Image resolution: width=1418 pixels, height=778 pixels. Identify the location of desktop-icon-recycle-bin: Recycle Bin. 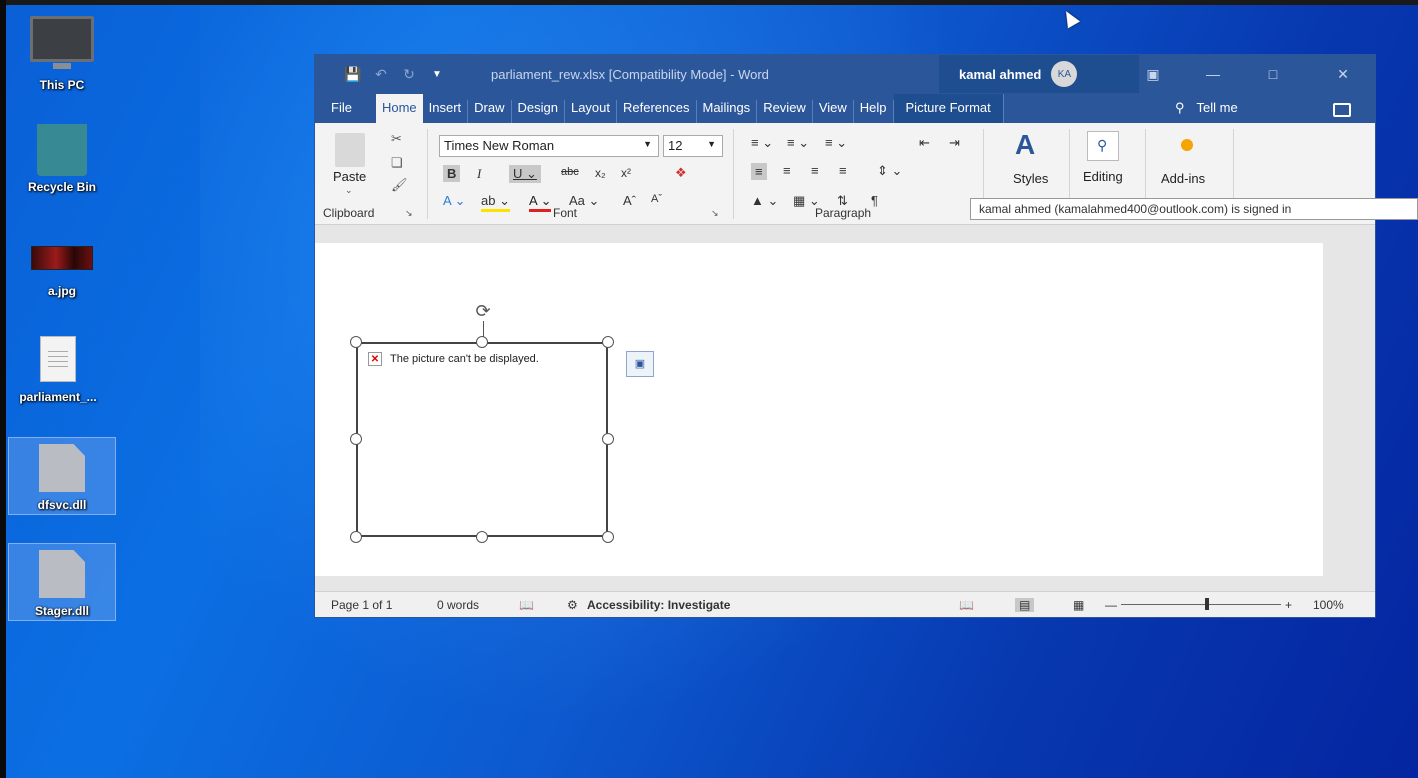
(62, 156).